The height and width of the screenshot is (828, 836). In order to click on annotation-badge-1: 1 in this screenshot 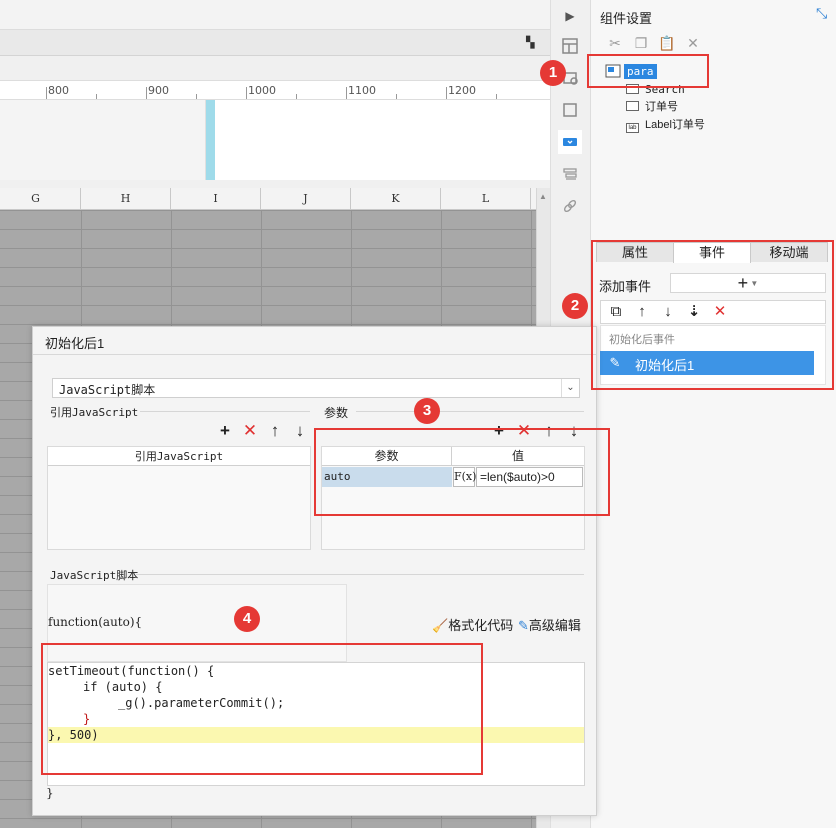, I will do `click(553, 73)`.